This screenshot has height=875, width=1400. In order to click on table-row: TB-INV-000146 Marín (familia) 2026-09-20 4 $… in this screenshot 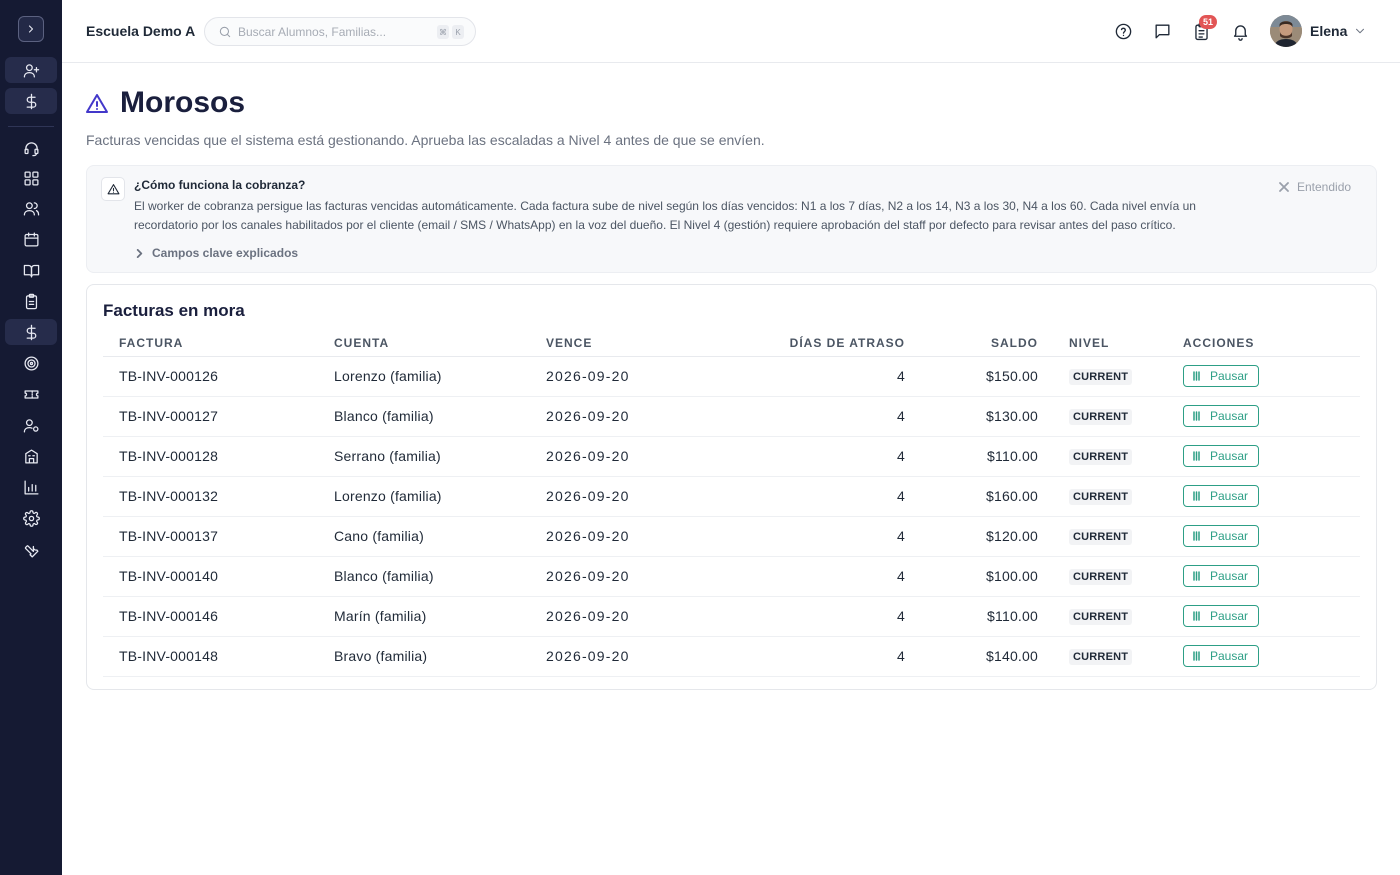, I will do `click(731, 616)`.